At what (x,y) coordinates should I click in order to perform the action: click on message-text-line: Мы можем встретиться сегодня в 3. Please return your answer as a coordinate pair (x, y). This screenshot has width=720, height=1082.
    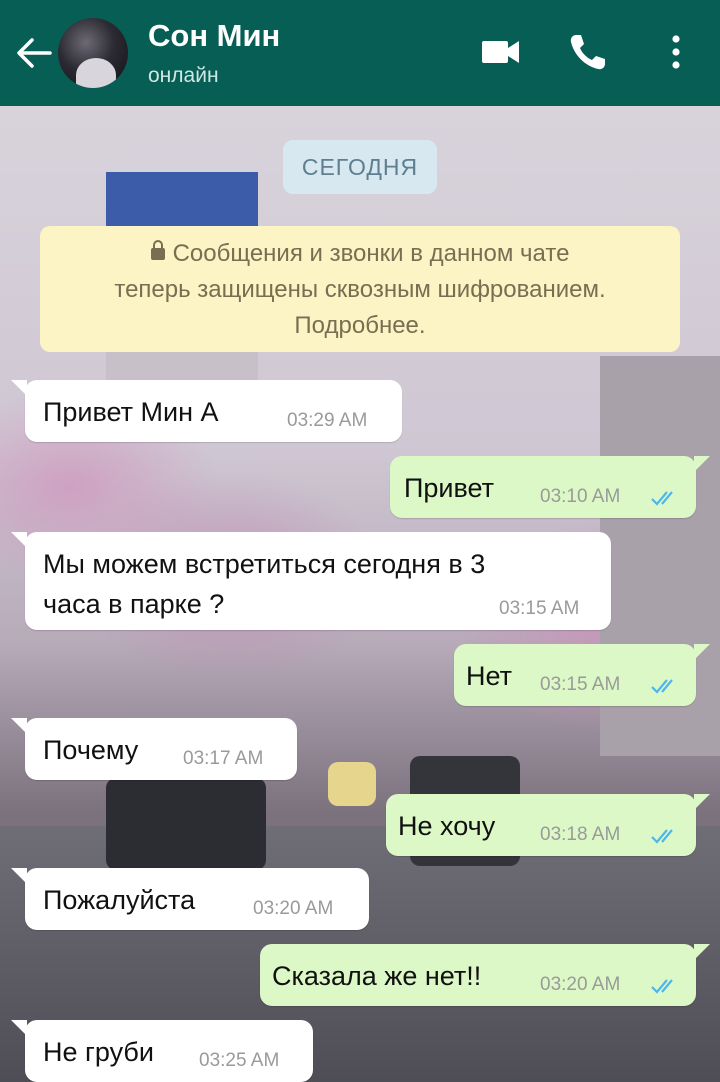
    Looking at the image, I should click on (264, 564).